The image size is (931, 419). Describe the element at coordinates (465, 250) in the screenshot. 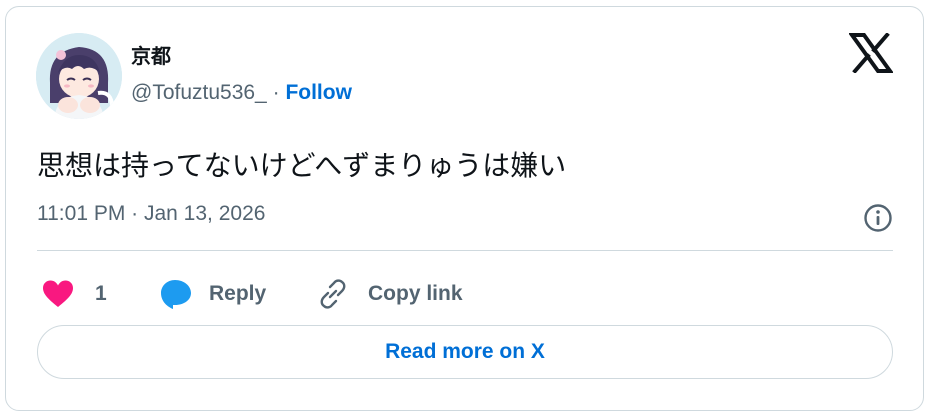

I see `divider` at that location.